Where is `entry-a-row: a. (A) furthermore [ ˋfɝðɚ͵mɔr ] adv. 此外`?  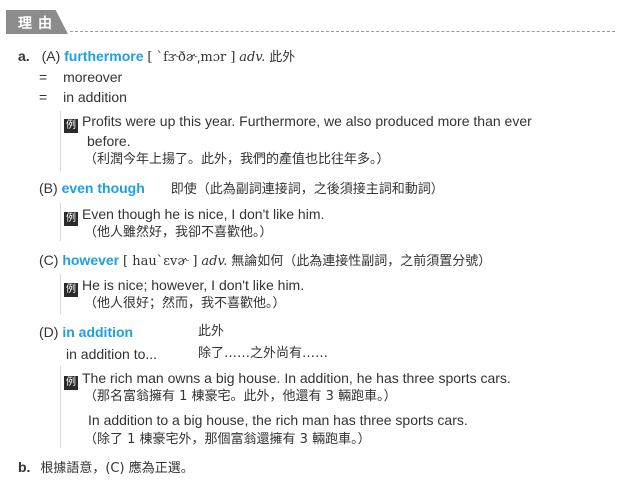 entry-a-row: a. (A) furthermore [ ˋfɝðɚ͵mɔr ] adv. 此外 is located at coordinates (156, 57).